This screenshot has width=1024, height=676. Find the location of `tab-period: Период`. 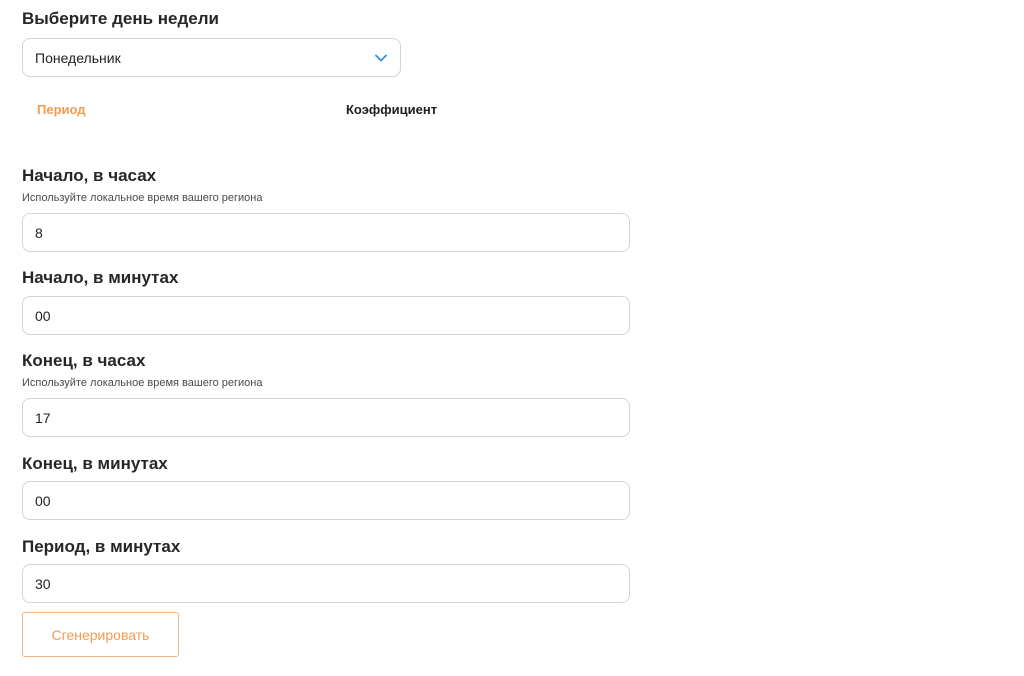

tab-period: Период is located at coordinates (61, 109).